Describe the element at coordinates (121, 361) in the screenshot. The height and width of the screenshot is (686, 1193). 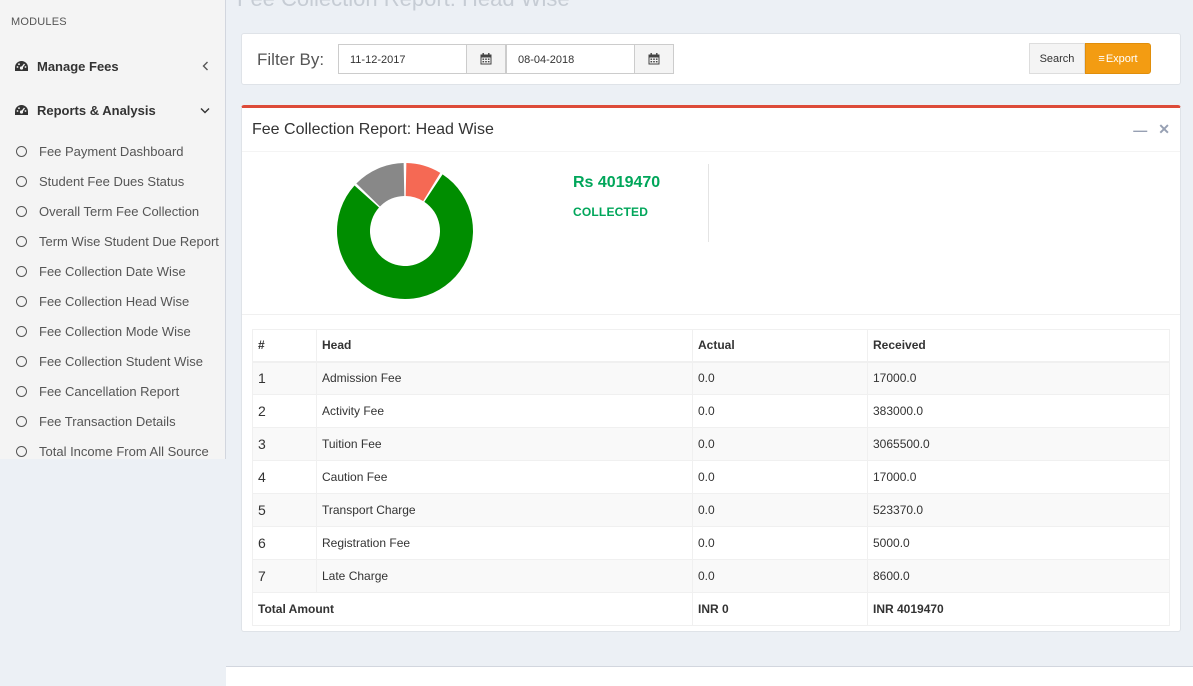
I see `sidebar-item-label: Fee Collection Student Wise` at that location.